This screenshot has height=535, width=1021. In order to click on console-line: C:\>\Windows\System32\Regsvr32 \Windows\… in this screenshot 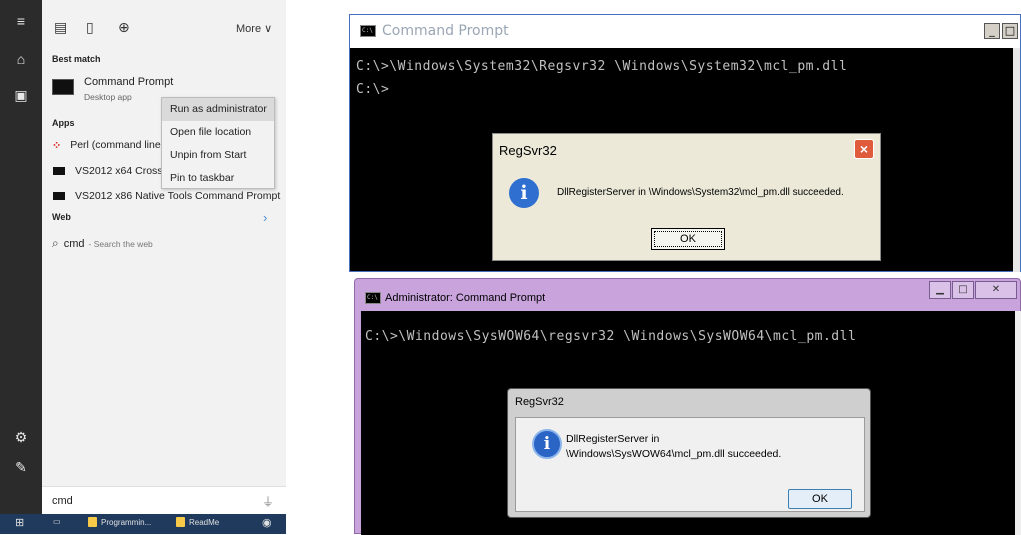, I will do `click(602, 66)`.